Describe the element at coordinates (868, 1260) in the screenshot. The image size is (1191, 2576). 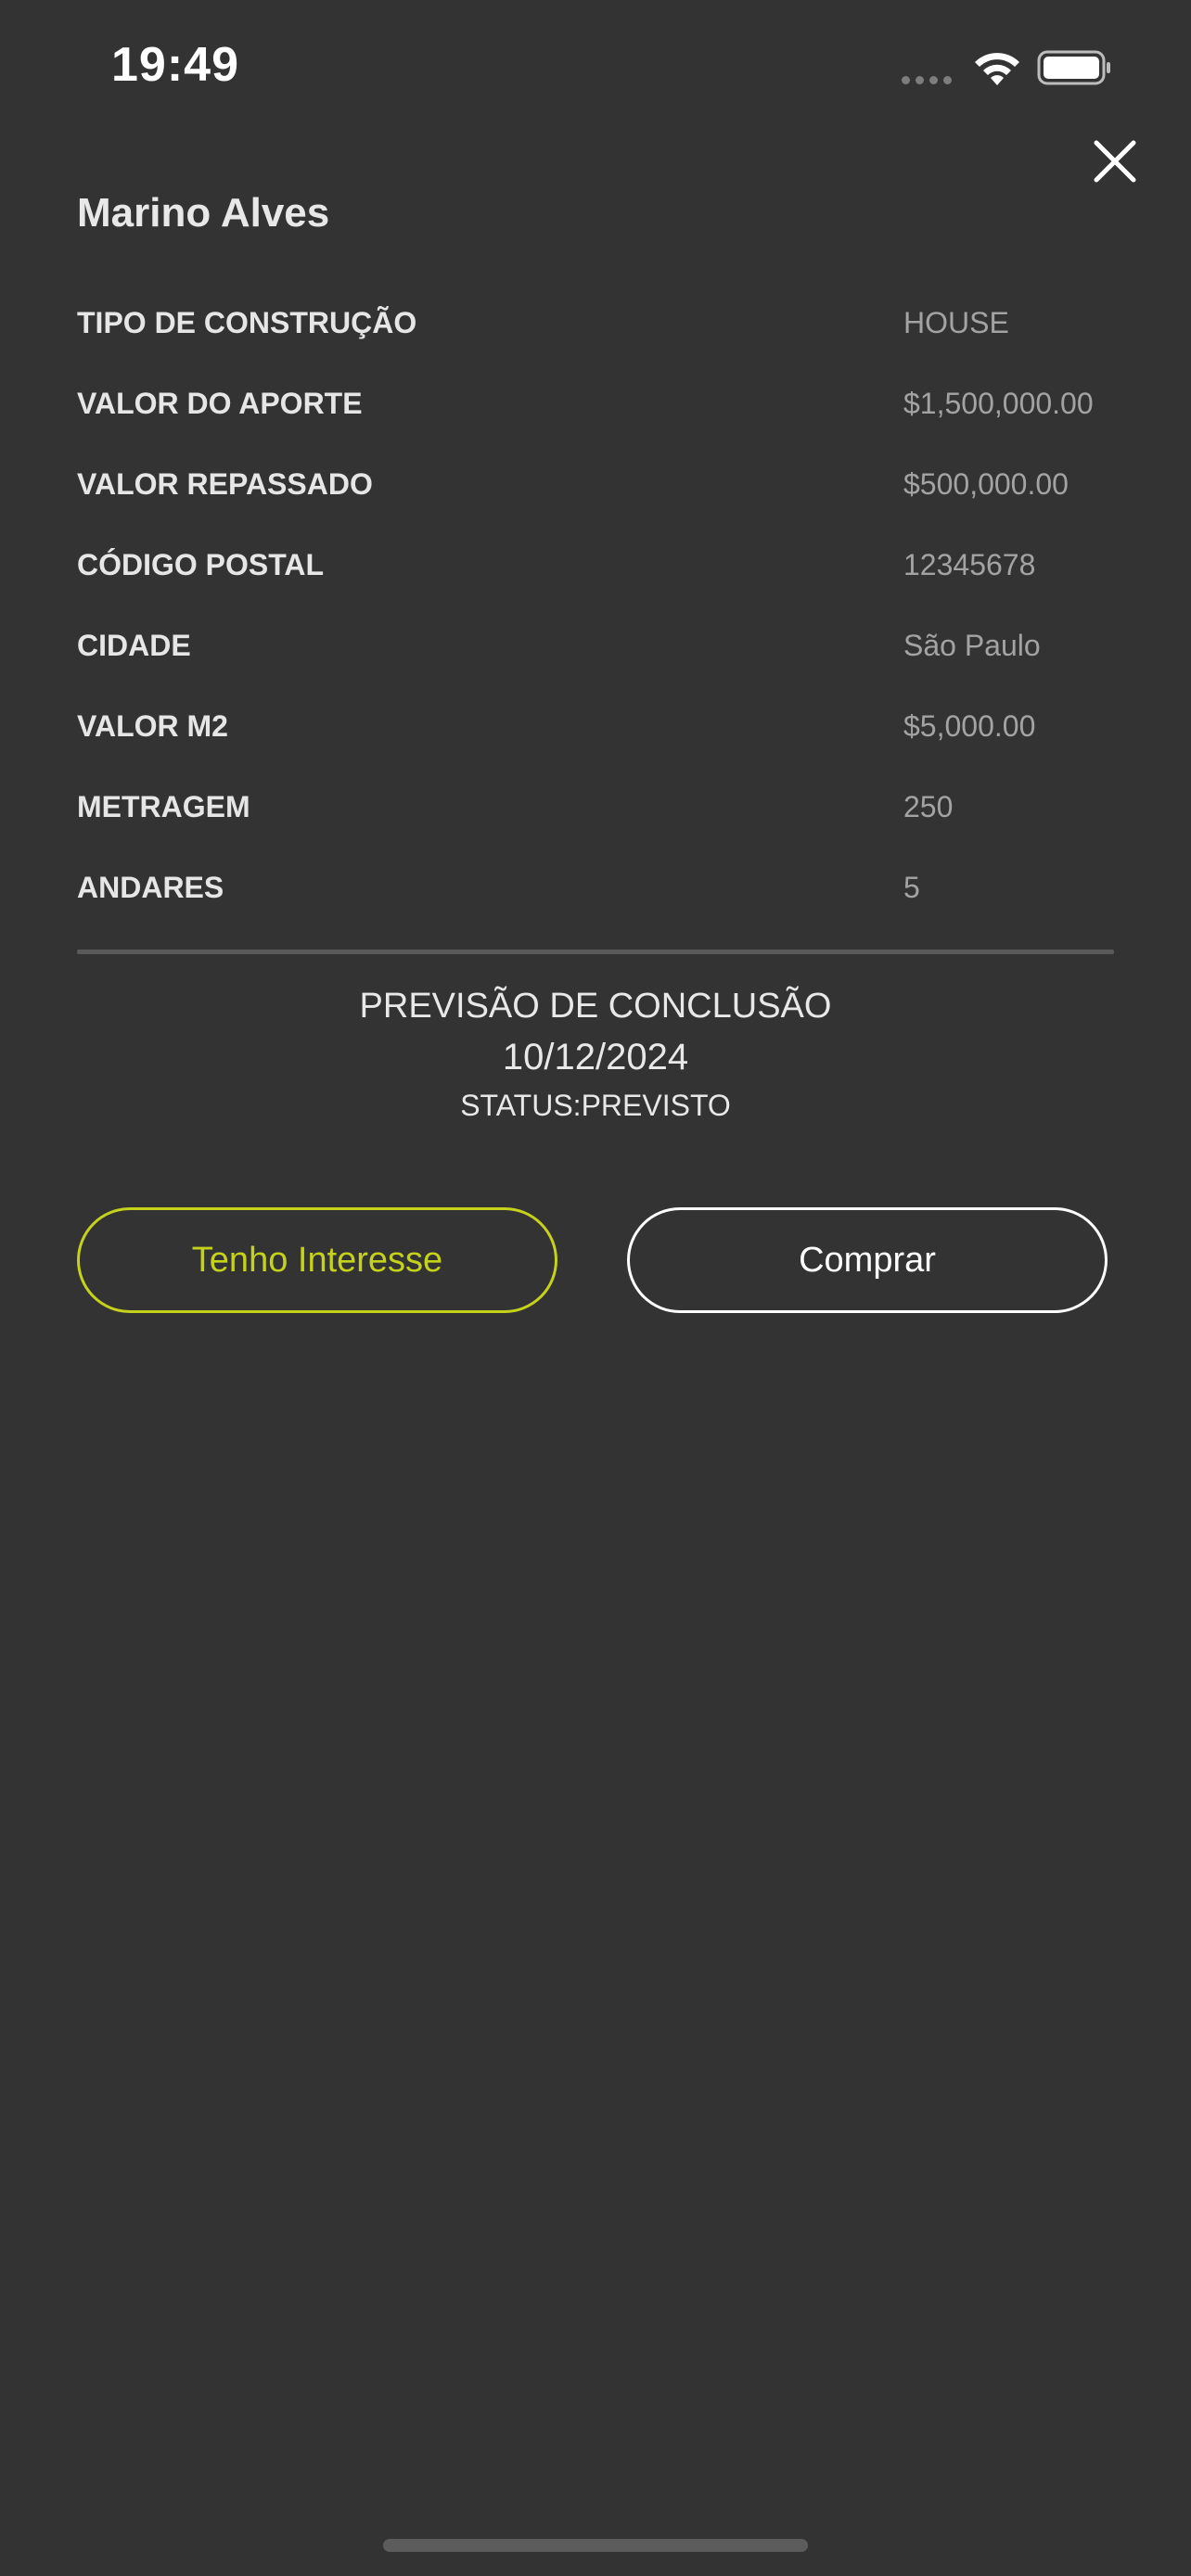
I see `buy-button: Comprar` at that location.